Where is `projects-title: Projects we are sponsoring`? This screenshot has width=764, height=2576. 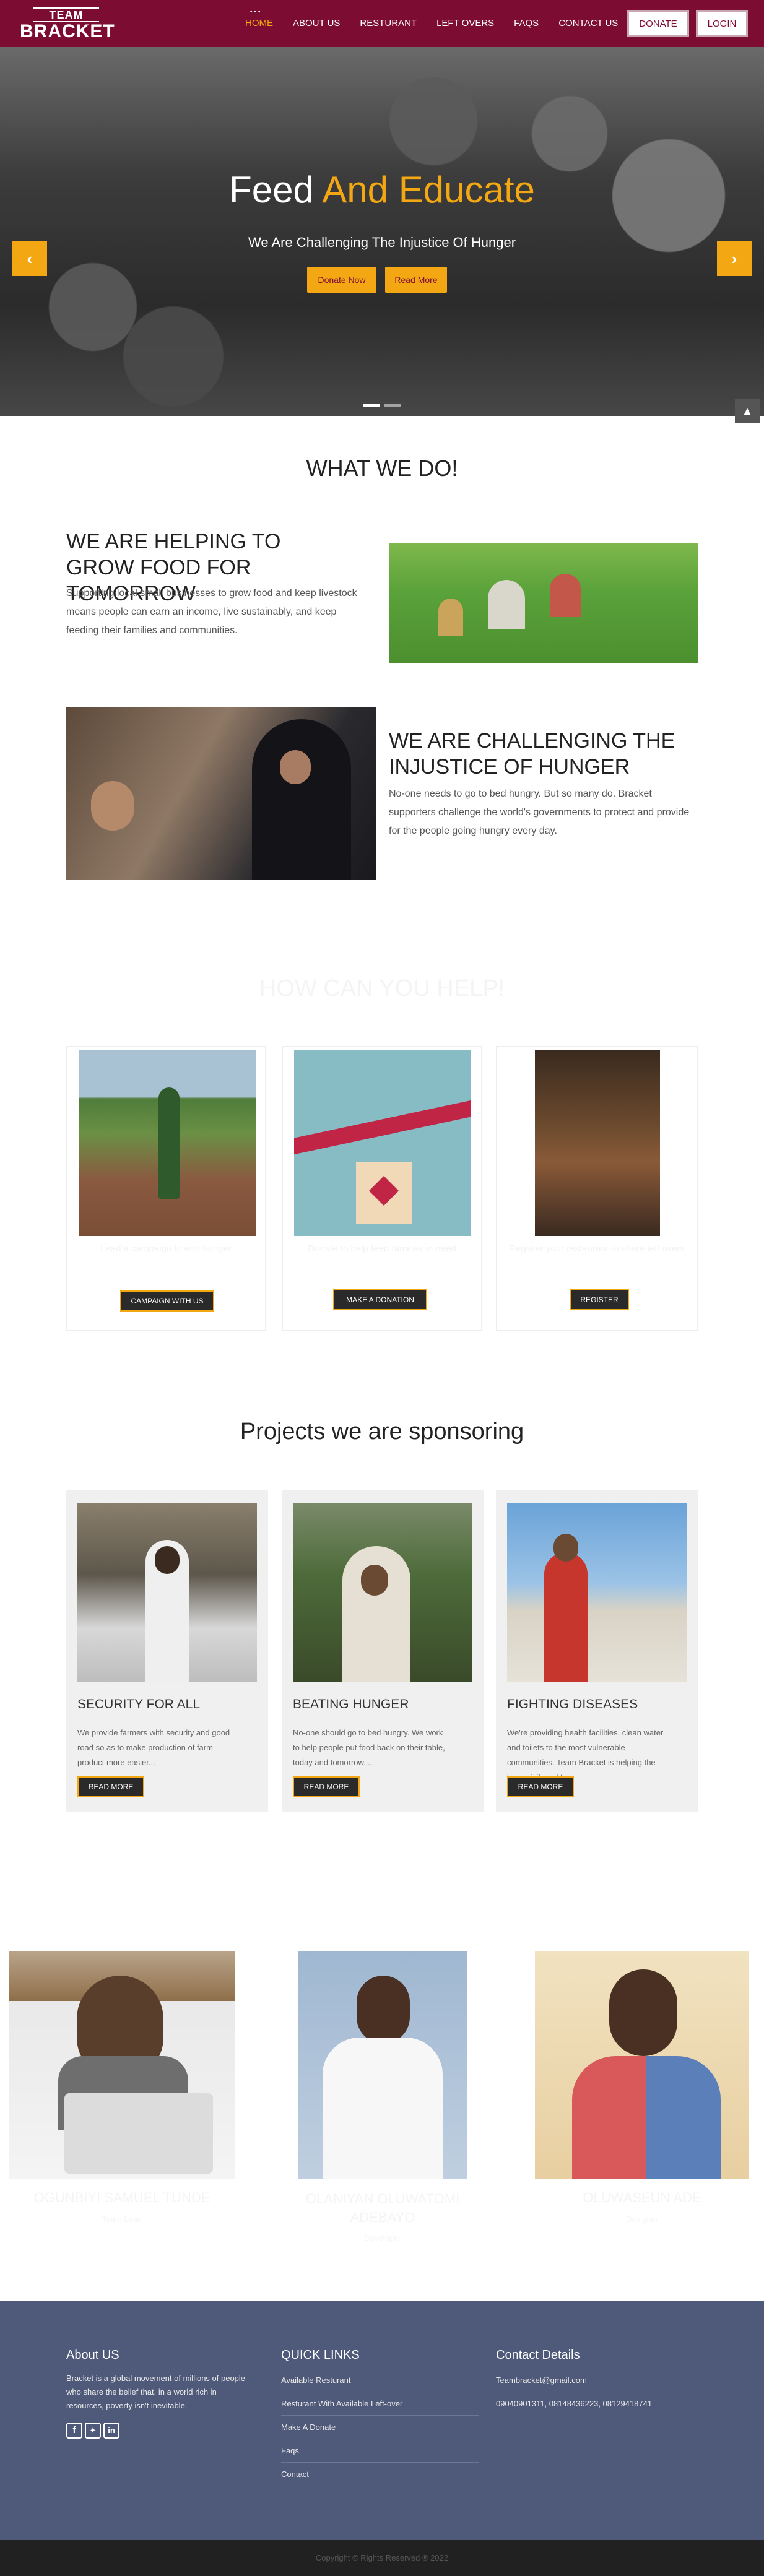
projects-title: Projects we are sponsoring is located at coordinates (382, 1432).